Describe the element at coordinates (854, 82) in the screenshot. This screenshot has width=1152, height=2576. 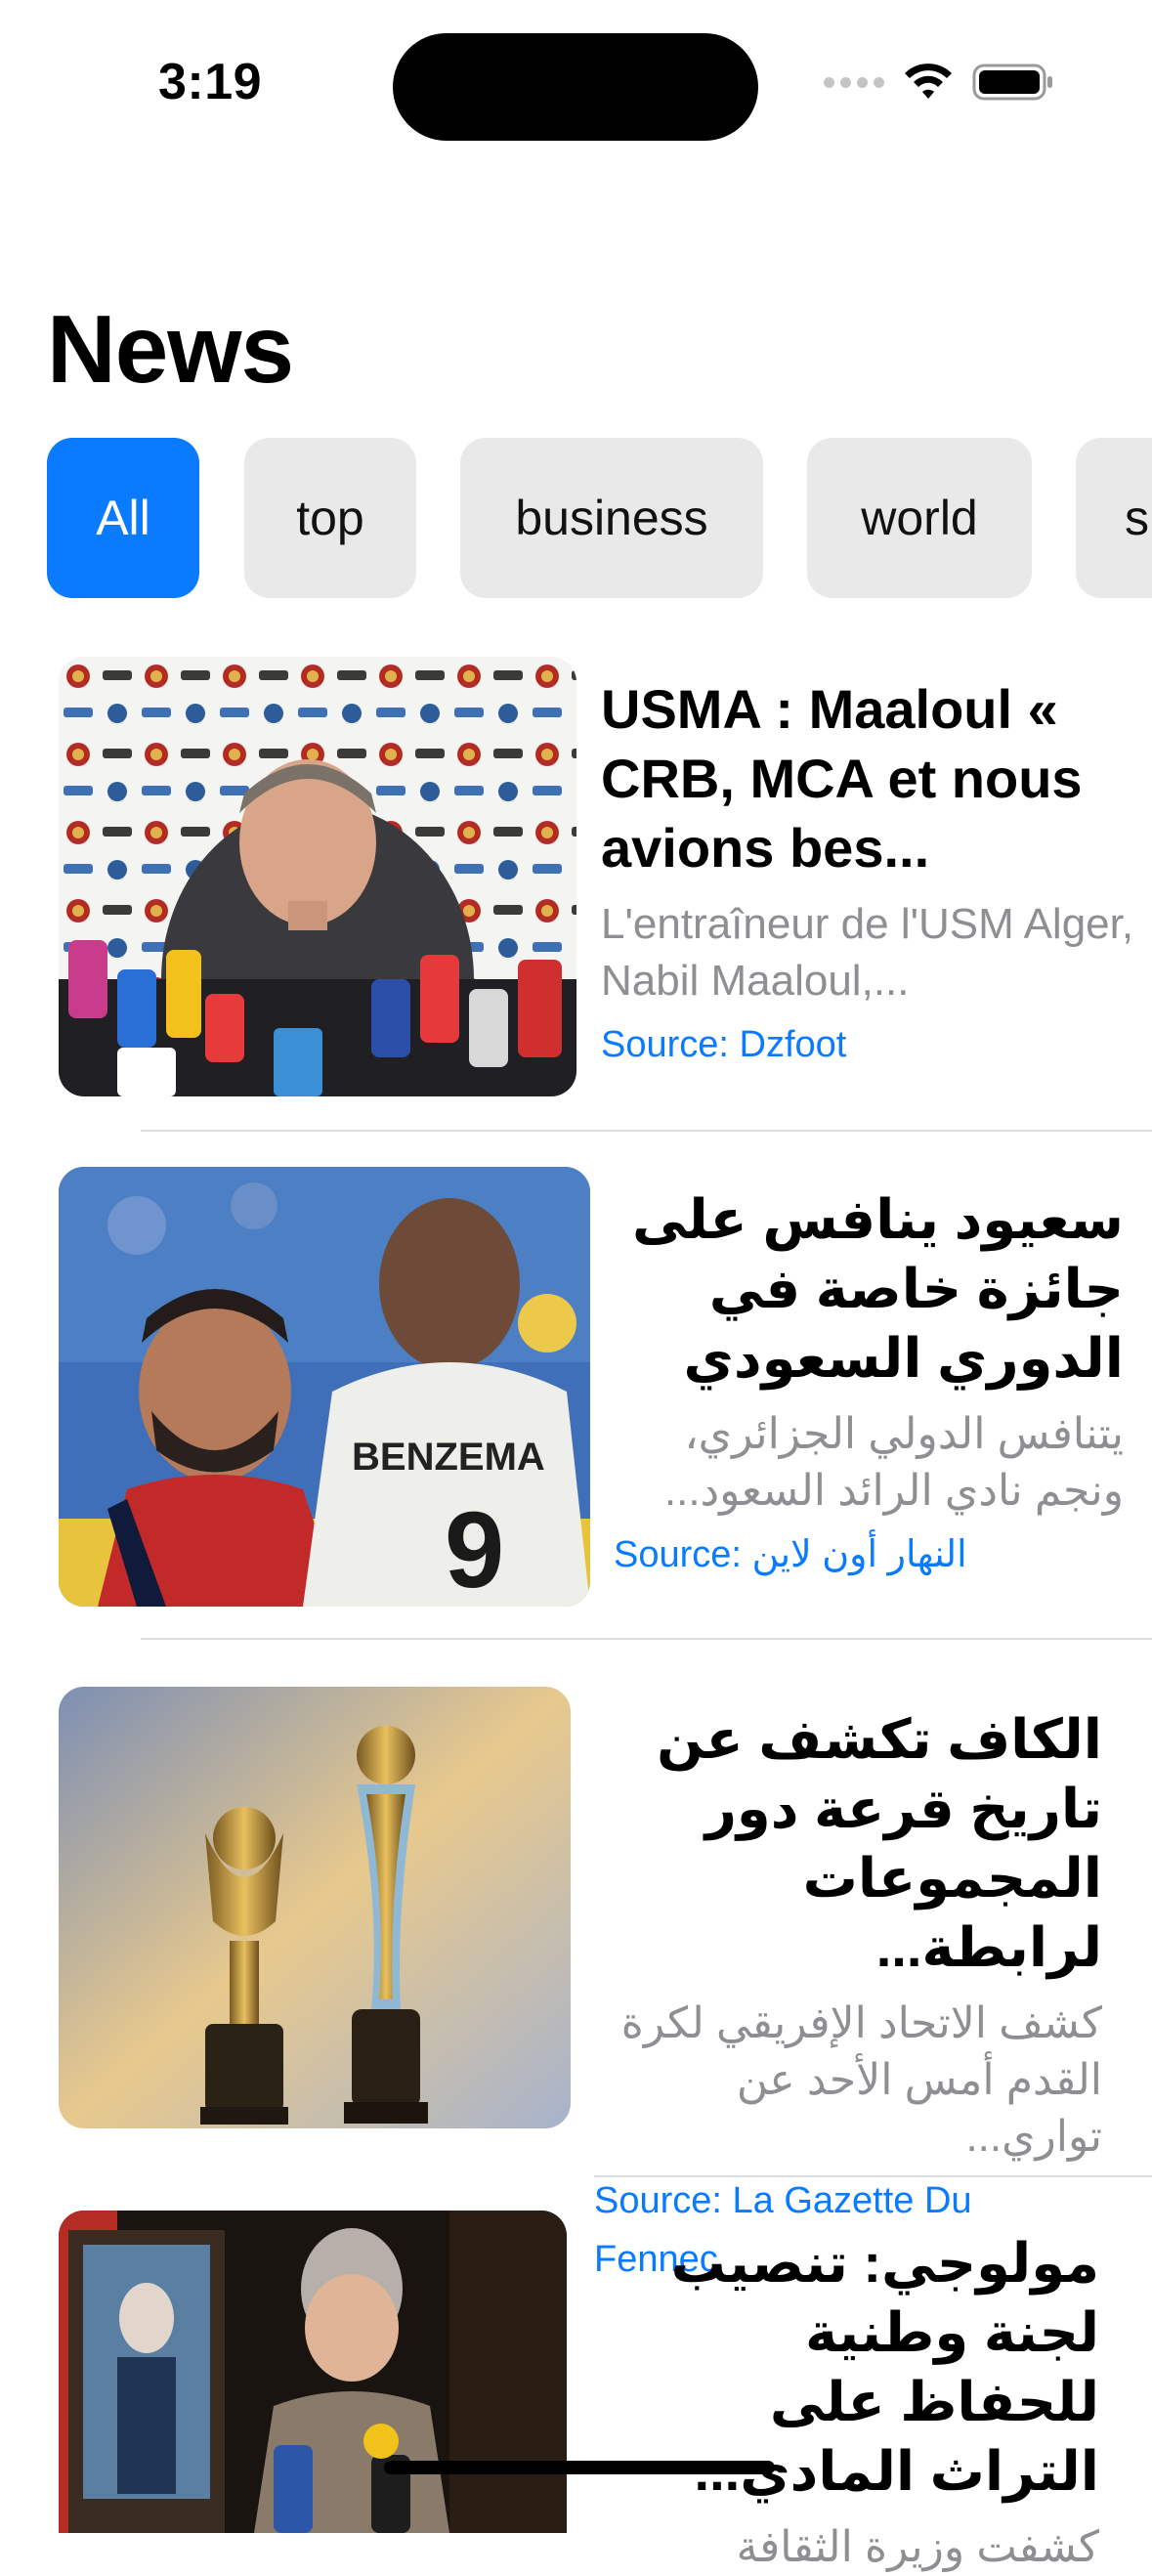
I see `signal-dots-icon` at that location.